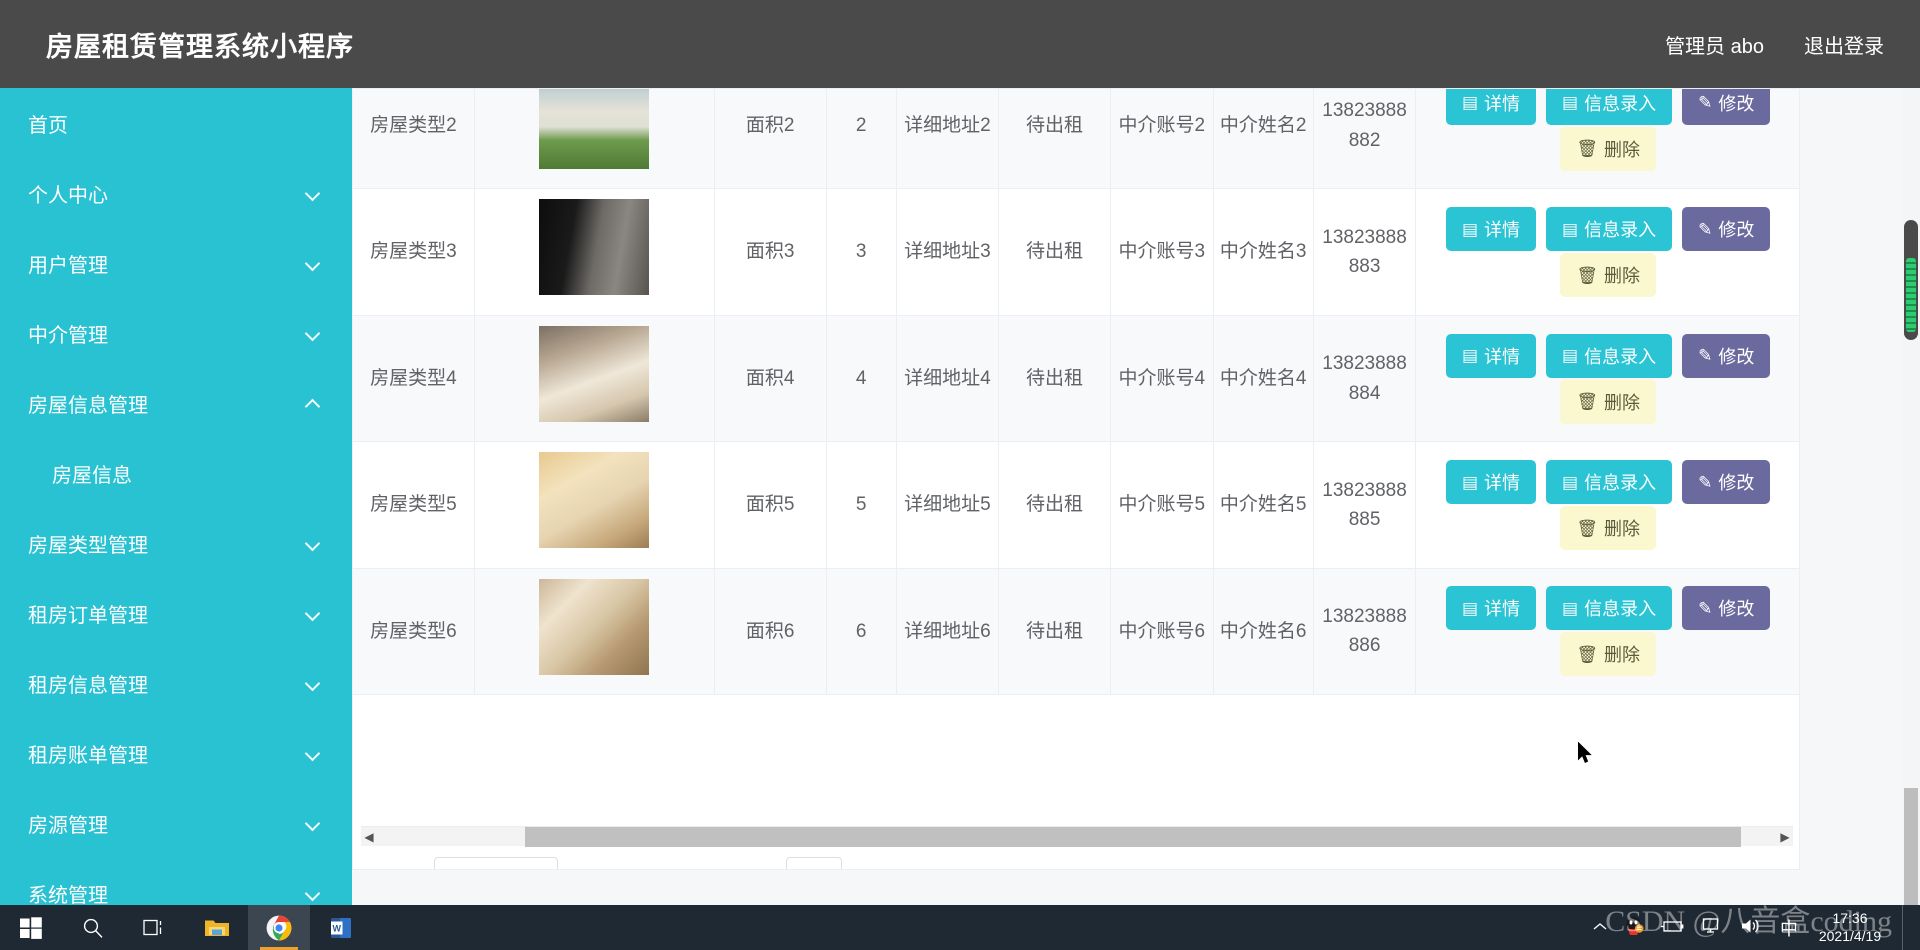 The height and width of the screenshot is (950, 1920). I want to click on vertical-scrollbar, so click(1911, 496).